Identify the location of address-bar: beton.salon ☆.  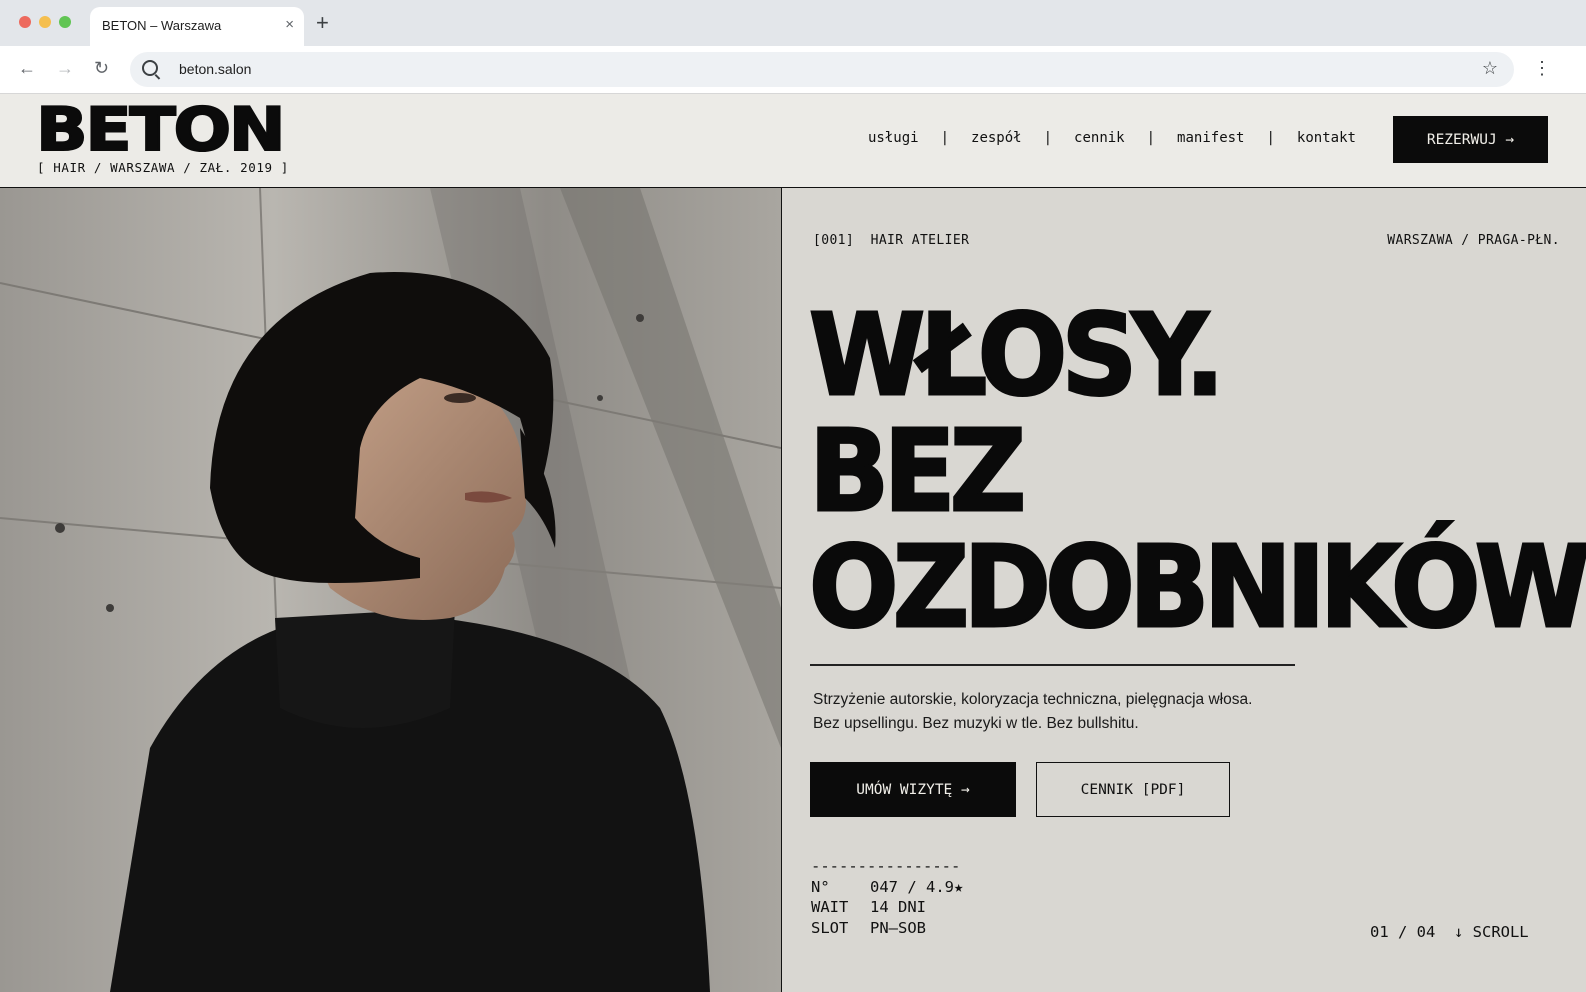
(822, 69).